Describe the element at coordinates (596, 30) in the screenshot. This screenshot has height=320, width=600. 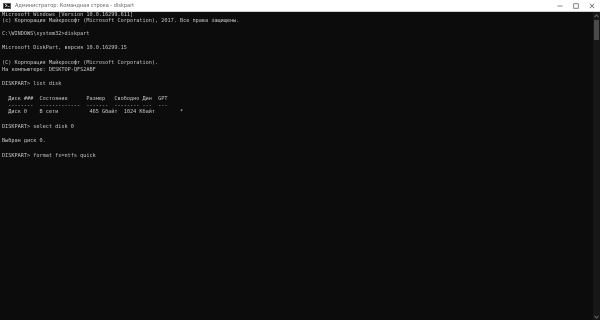
I see `scrollbar-thumb` at that location.